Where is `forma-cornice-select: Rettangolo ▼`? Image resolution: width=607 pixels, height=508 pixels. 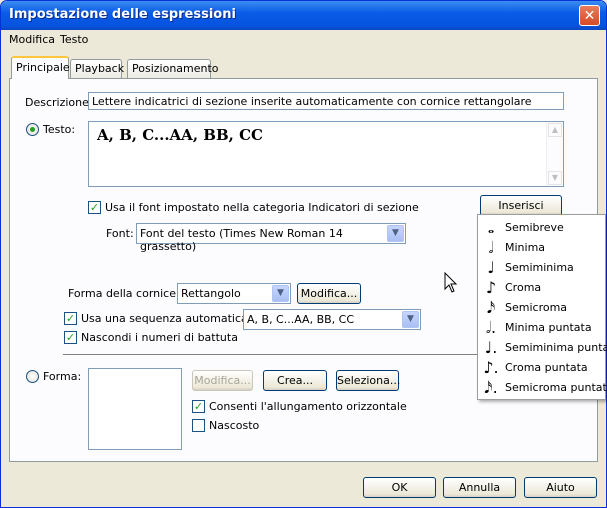
forma-cornice-select: Rettangolo ▼ is located at coordinates (234, 293).